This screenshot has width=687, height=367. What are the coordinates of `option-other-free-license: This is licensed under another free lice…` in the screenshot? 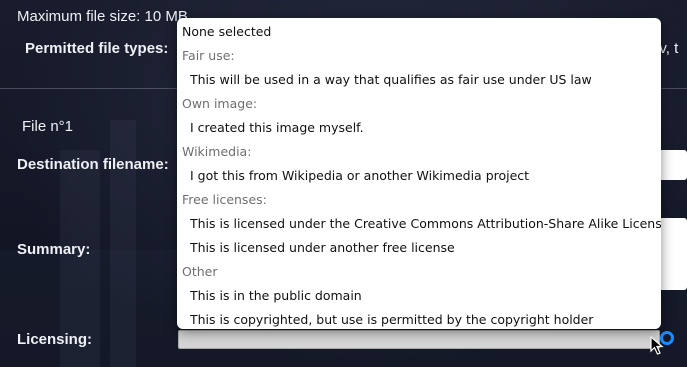 It's located at (425, 247).